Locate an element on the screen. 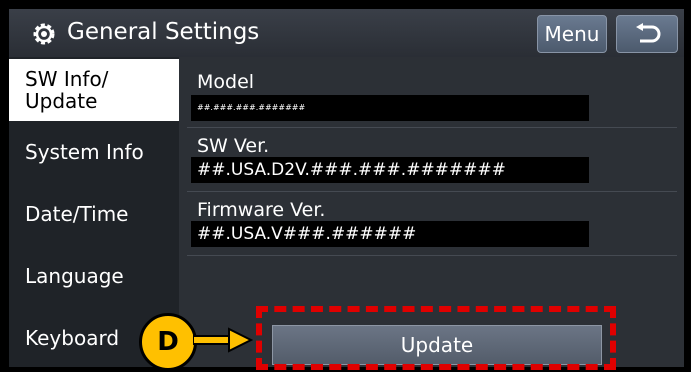 The height and width of the screenshot is (372, 691). model-label: Model is located at coordinates (226, 82).